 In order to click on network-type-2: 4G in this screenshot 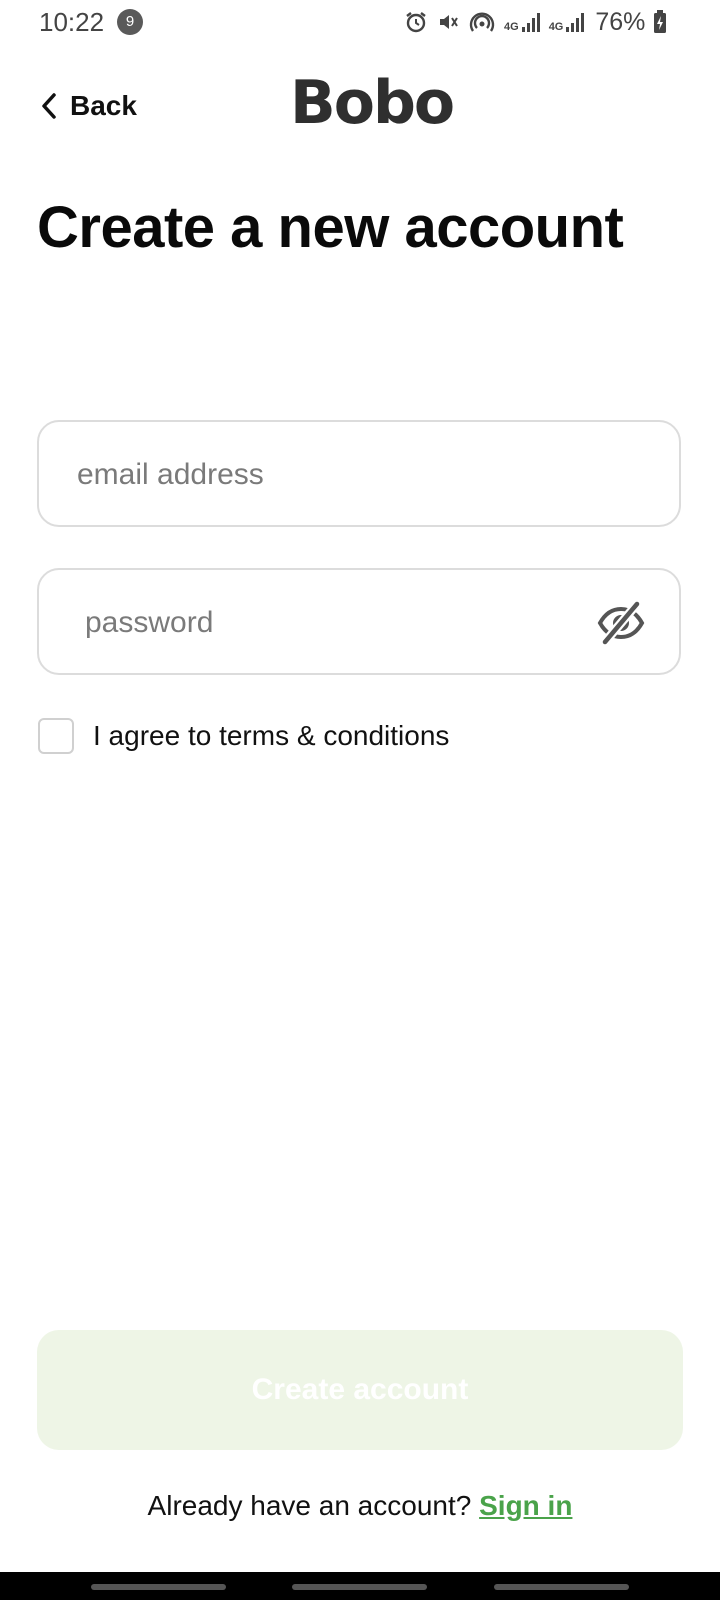, I will do `click(556, 27)`.